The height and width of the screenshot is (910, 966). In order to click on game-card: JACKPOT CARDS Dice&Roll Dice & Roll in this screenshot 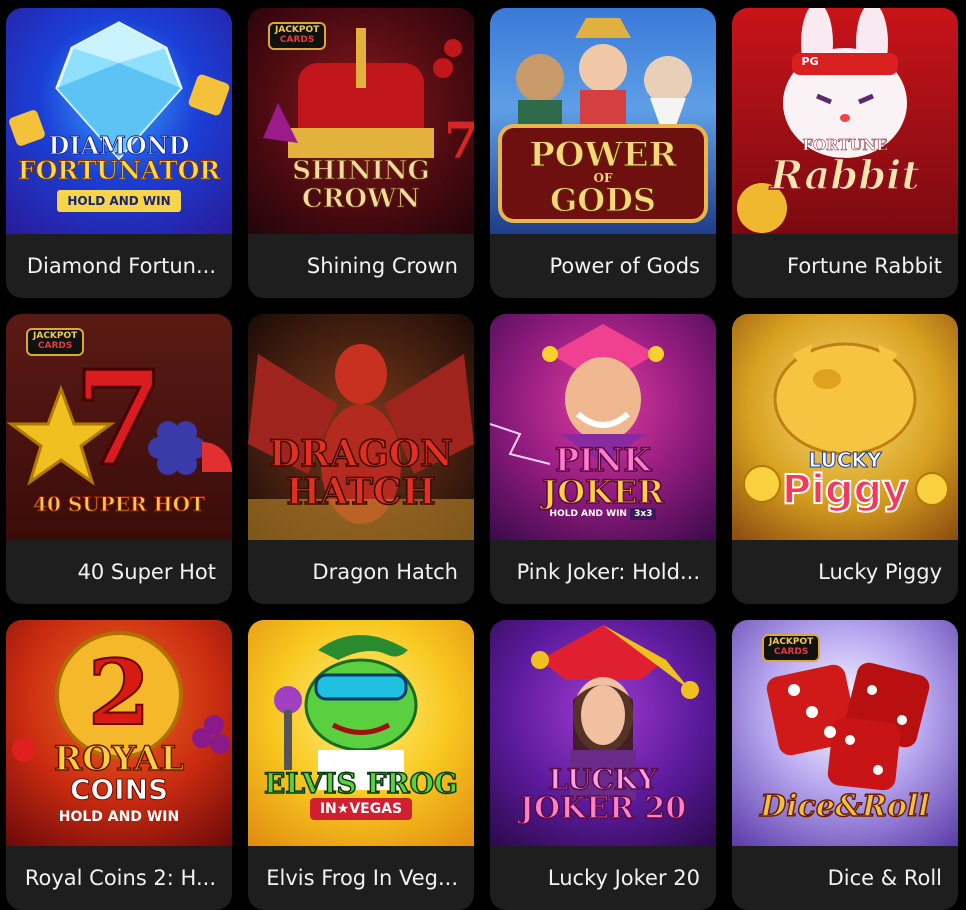, I will do `click(845, 765)`.